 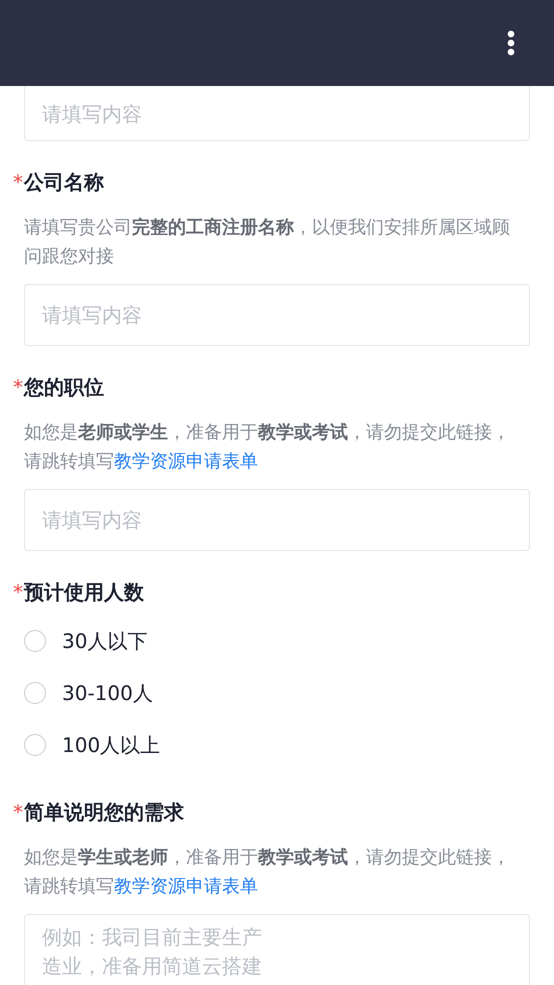 I want to click on field-hint: 如您是老师或学生，准备用于教学或考试，请勿提交此链接，请跳转填写教学资源申请表单, so click(x=267, y=447).